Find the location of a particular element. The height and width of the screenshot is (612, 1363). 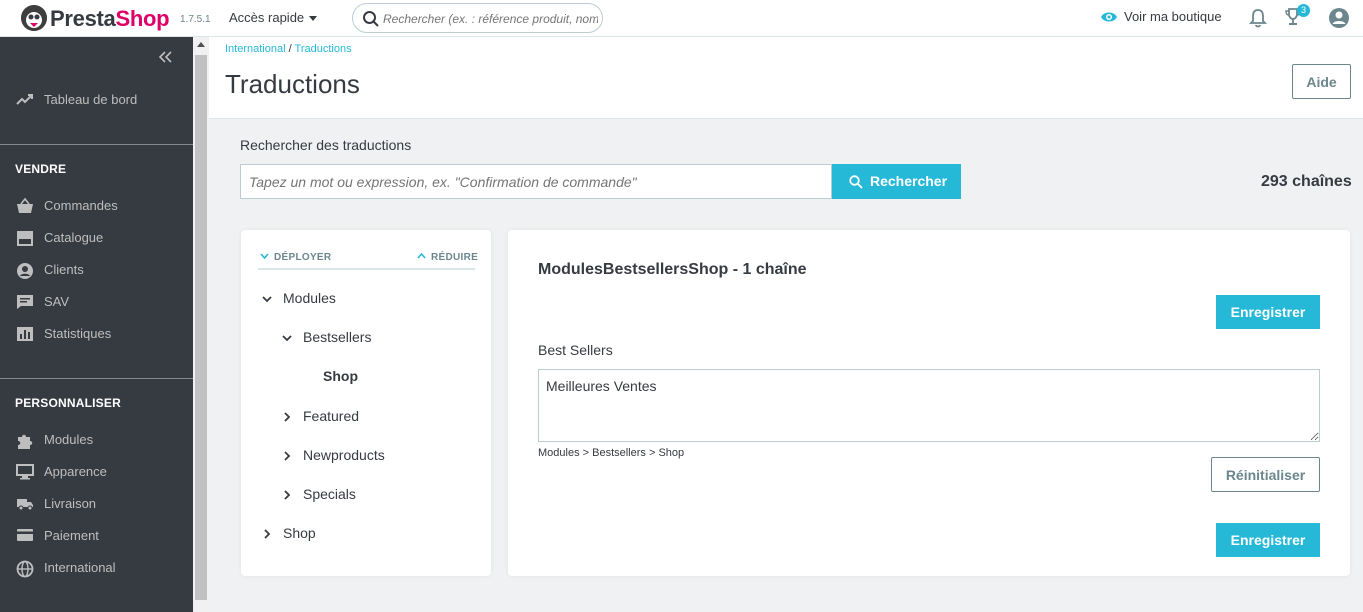

sidebar-item-label: Commandes is located at coordinates (81, 205).